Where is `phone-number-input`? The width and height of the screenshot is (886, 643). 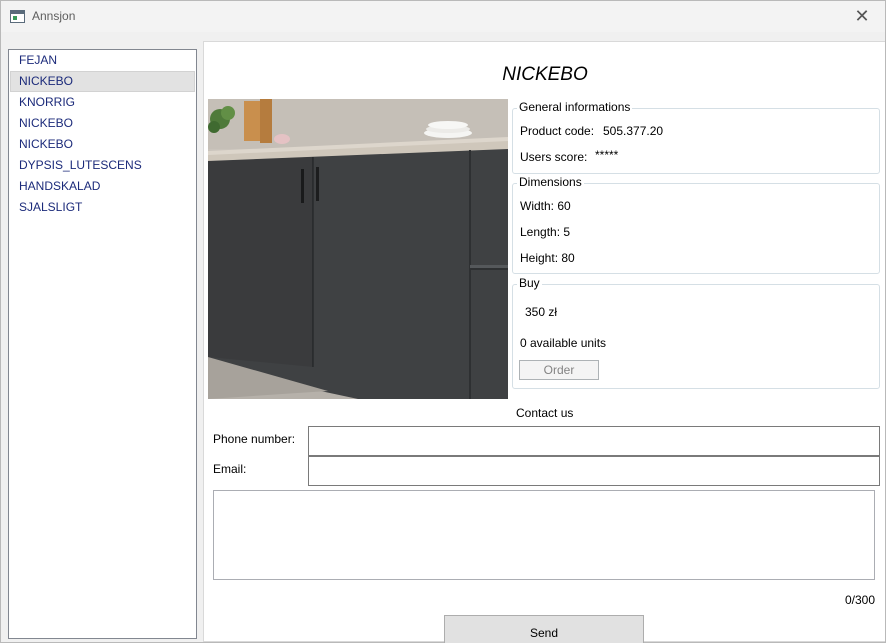
phone-number-input is located at coordinates (594, 441).